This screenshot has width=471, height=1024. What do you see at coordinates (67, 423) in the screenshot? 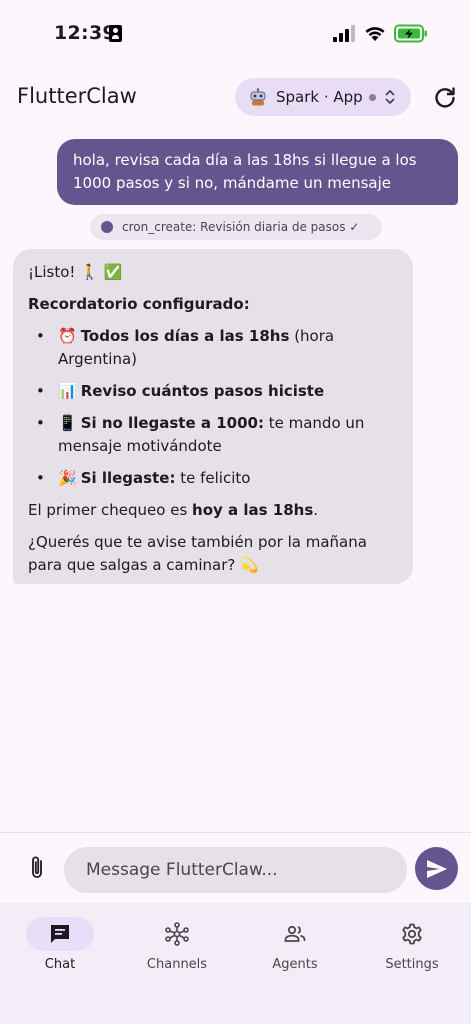
I see `phone-icon: 📱` at bounding box center [67, 423].